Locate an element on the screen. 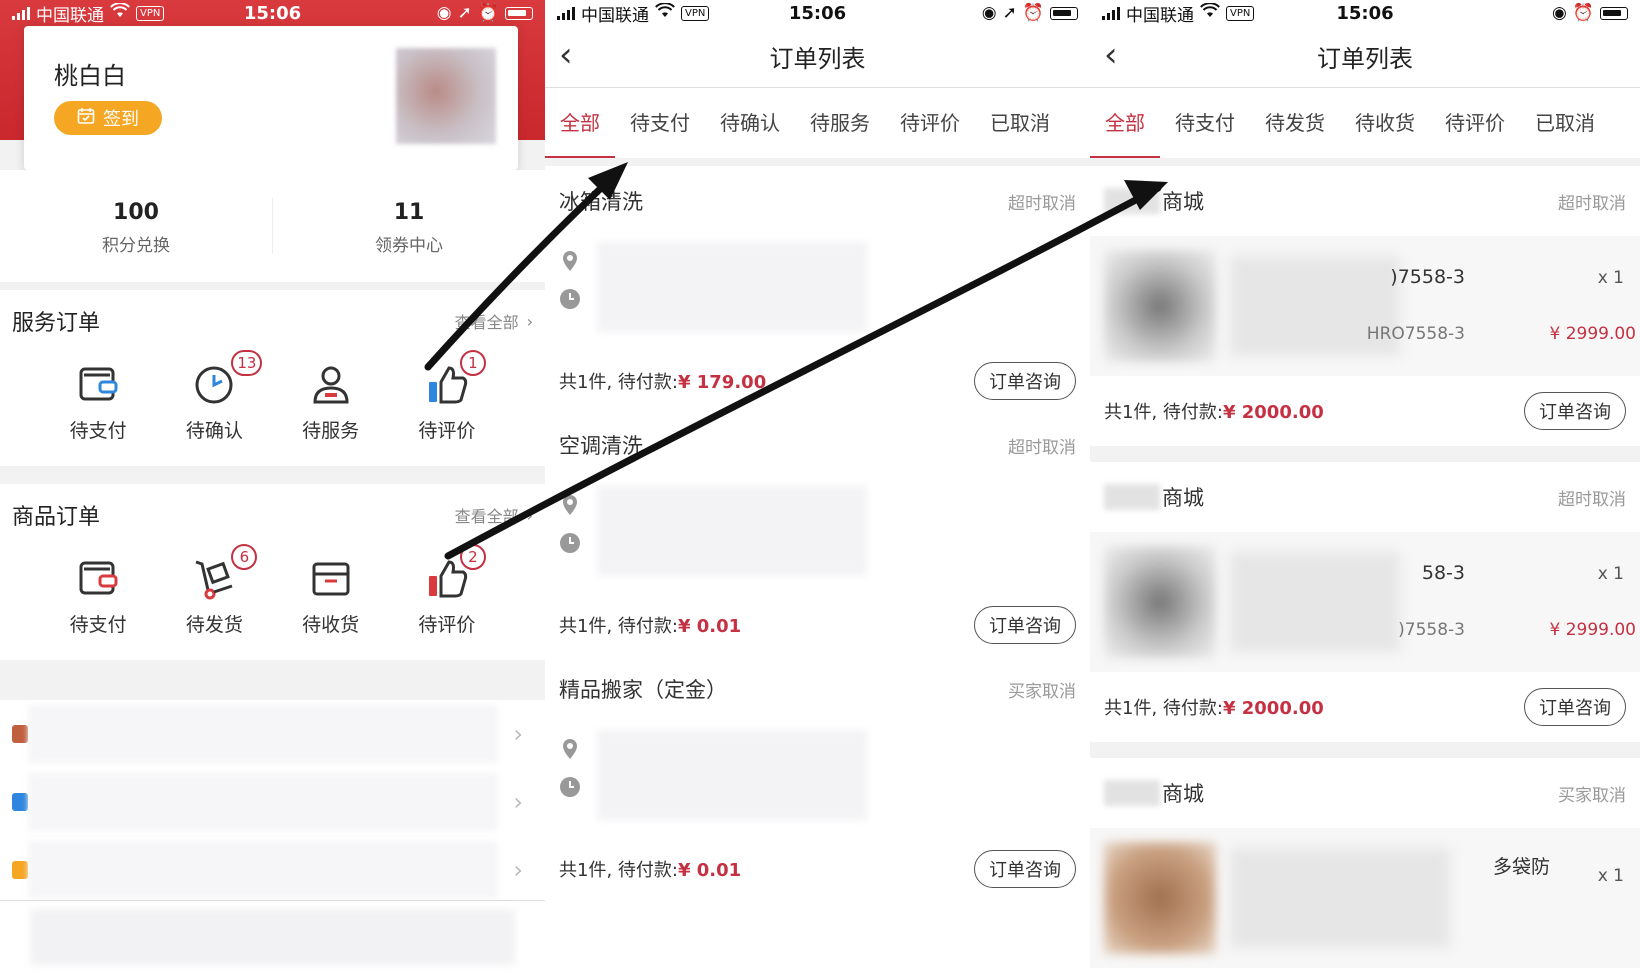 The width and height of the screenshot is (1640, 976). tab-pending-receipt: 待收货 is located at coordinates (1385, 123).